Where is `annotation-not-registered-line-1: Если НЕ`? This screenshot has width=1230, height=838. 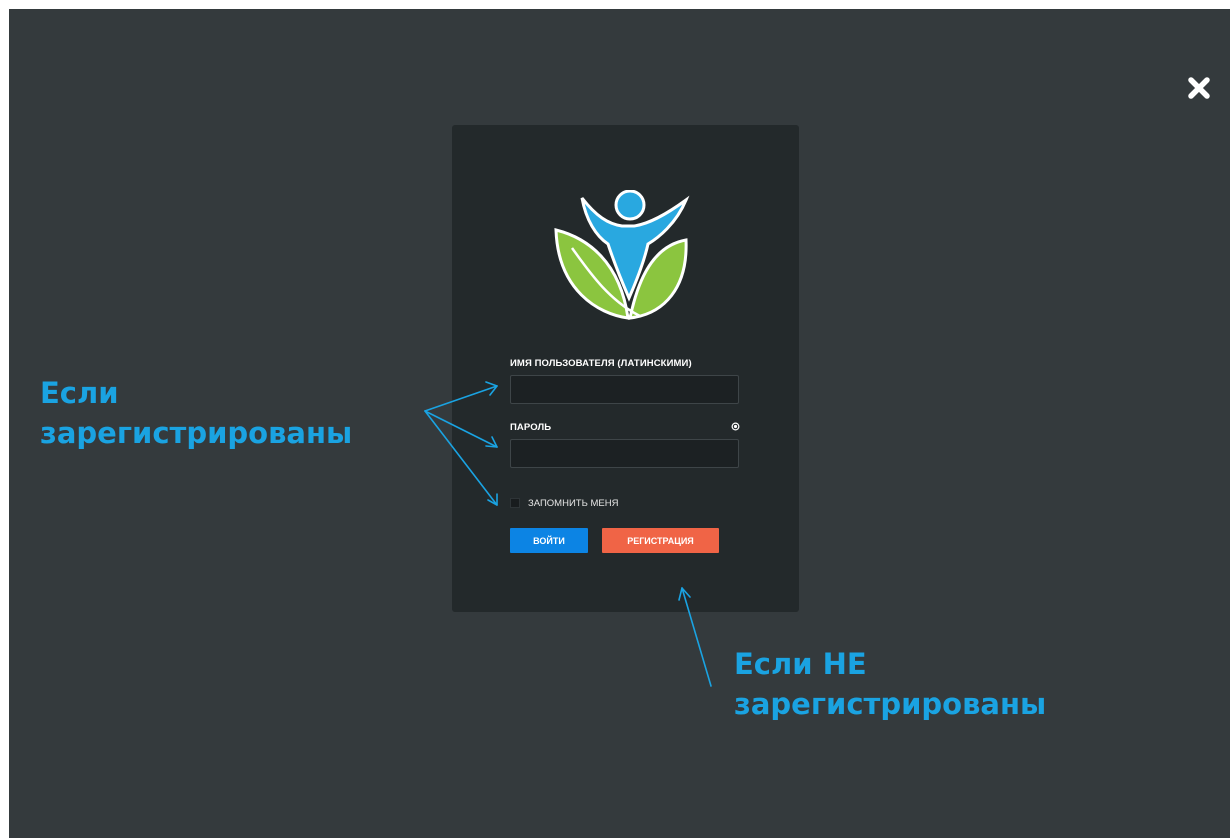
annotation-not-registered-line-1: Если НЕ is located at coordinates (800, 664).